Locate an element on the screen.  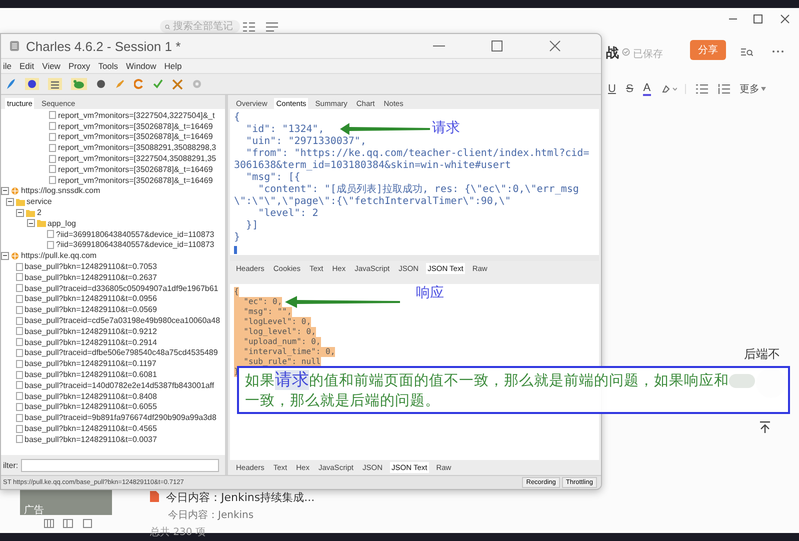
note-snippet: 今日内容：Jenkins is located at coordinates (211, 515).